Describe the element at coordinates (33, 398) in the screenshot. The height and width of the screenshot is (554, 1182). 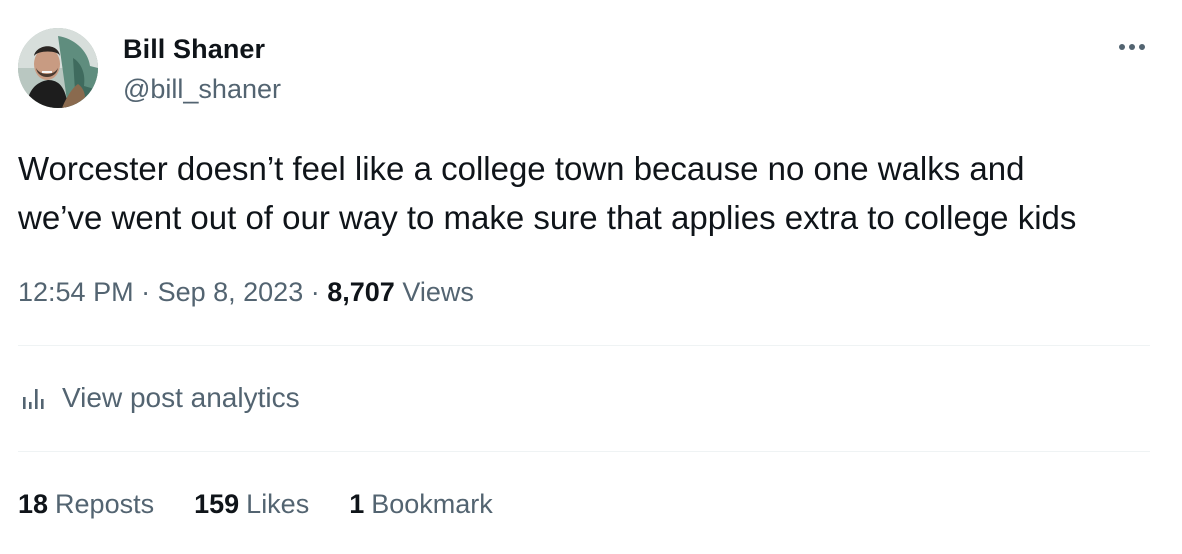
I see `bar-chart-icon` at that location.